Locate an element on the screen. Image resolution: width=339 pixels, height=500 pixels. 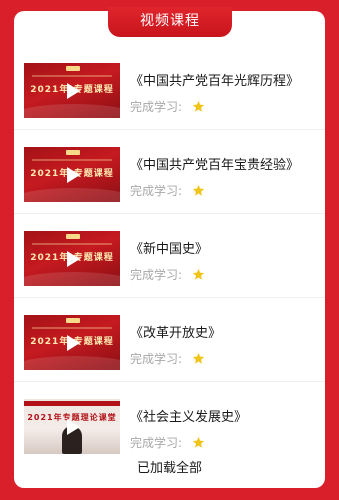
video-title: 《新中国史》 is located at coordinates (169, 247).